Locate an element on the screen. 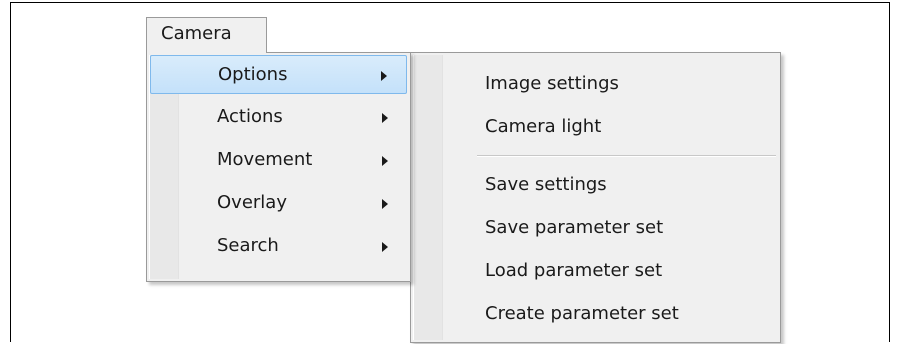  menu-item-label: Overlay is located at coordinates (252, 202).